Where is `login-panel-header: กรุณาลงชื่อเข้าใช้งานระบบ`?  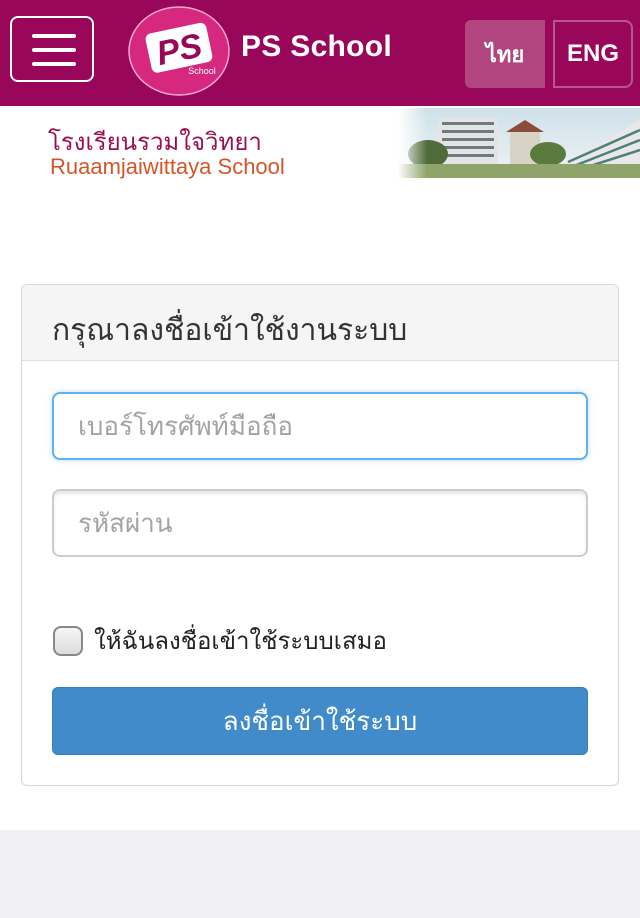
login-panel-header: กรุณาลงชื่อเข้าใช้งานระบบ is located at coordinates (320, 323).